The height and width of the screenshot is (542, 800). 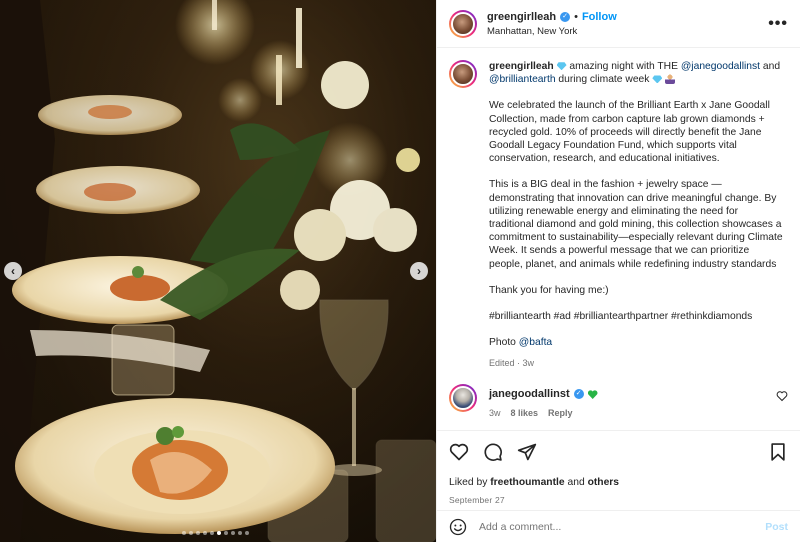 I want to click on commenter-avatar, so click(x=463, y=398).